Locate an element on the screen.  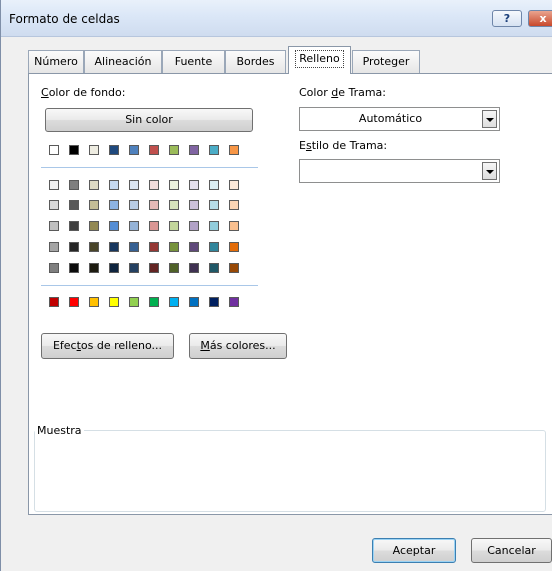
tab-proteger: Proteger is located at coordinates (386, 61).